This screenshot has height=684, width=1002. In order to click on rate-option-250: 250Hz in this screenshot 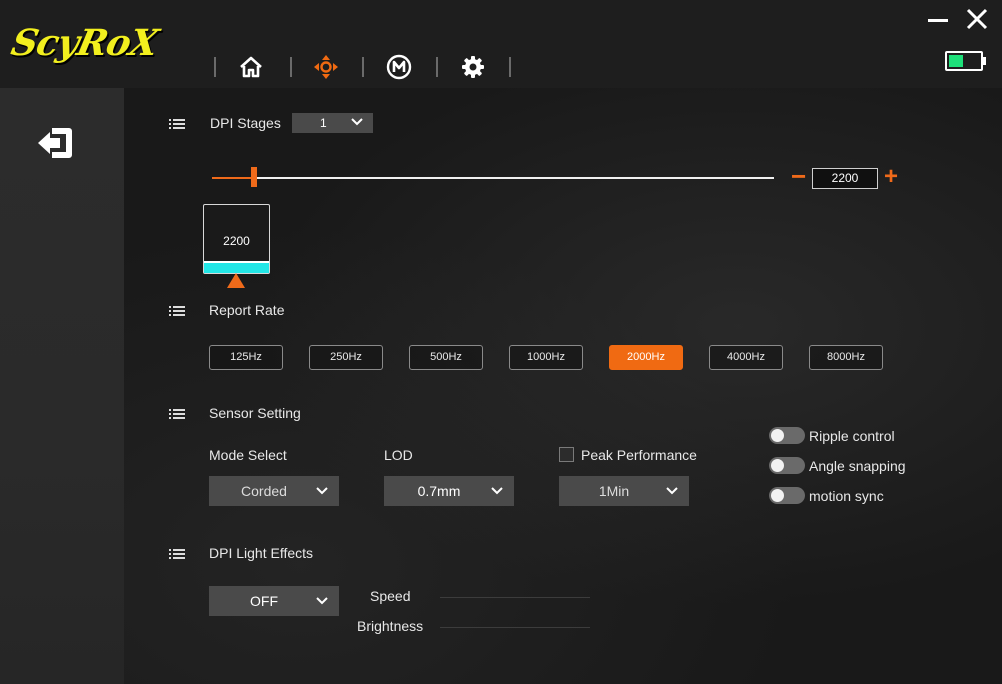, I will do `click(346, 357)`.